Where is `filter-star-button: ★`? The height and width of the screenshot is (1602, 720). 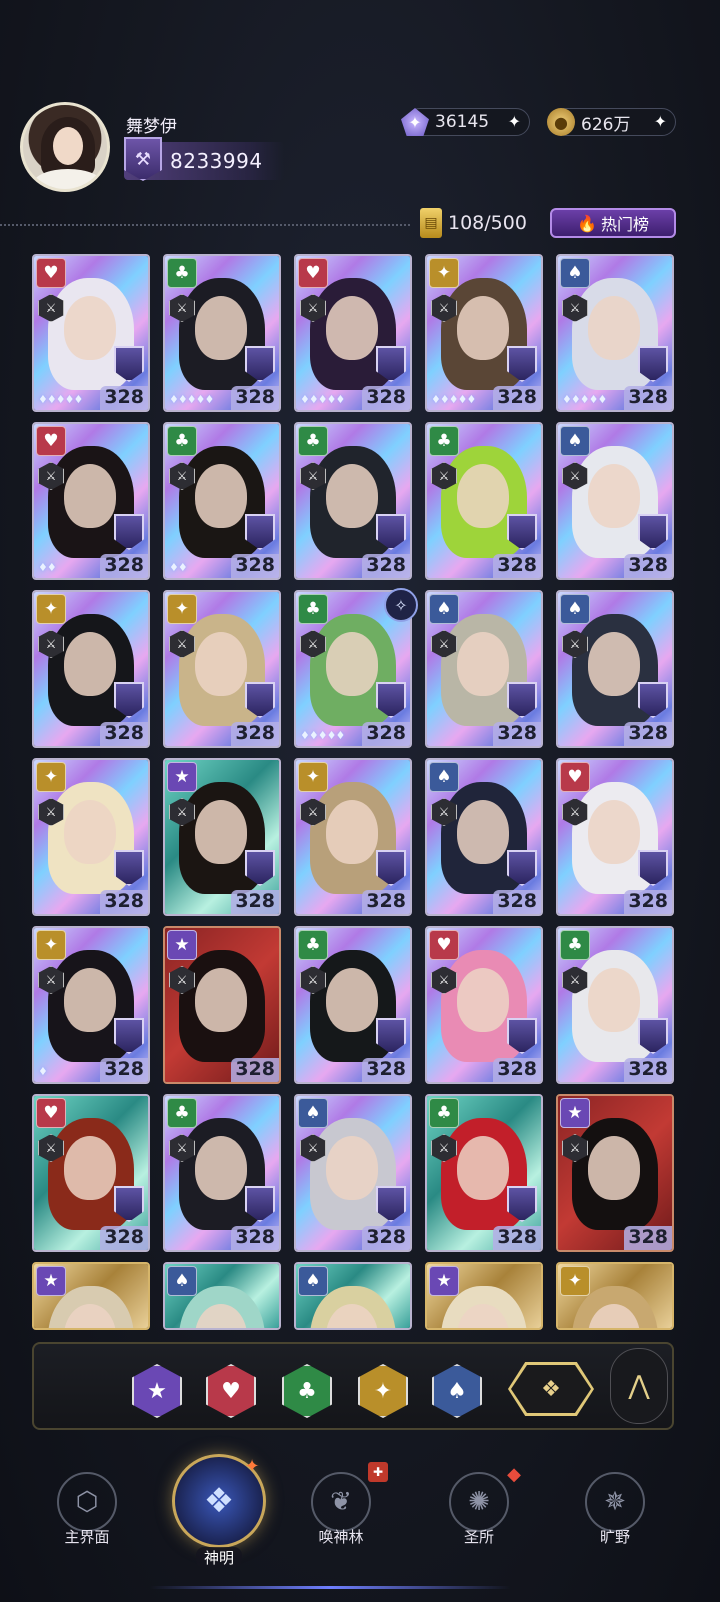
filter-star-button: ★ is located at coordinates (157, 1391).